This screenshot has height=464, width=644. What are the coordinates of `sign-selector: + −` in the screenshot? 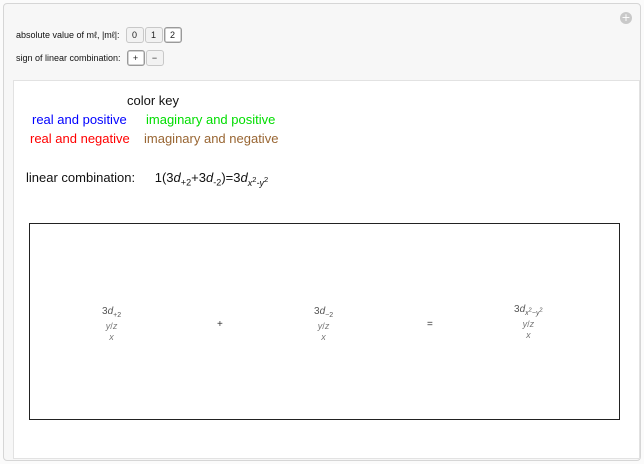 It's located at (145, 58).